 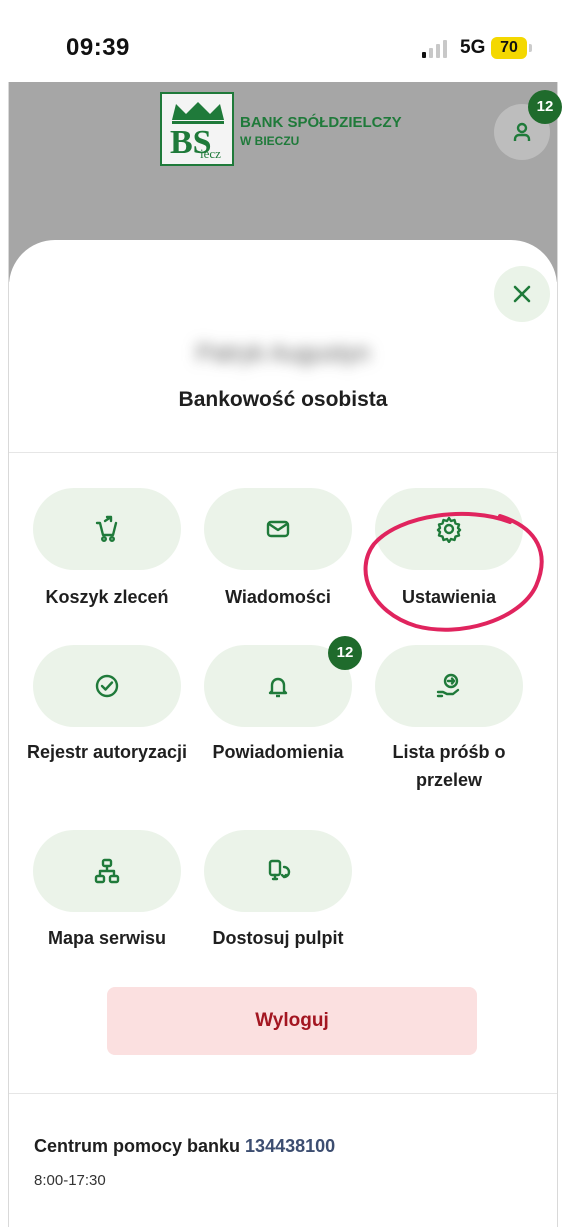 What do you see at coordinates (283, 399) in the screenshot?
I see `segment-title: Bankowość osobista` at bounding box center [283, 399].